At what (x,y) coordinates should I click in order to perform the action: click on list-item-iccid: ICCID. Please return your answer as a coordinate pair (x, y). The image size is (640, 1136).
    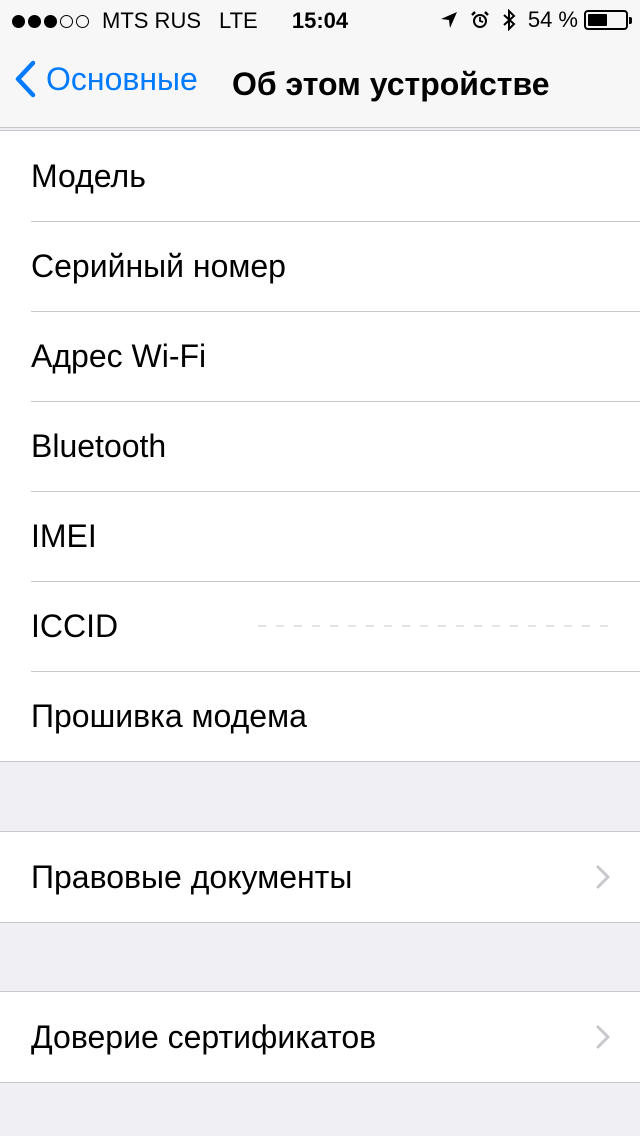
    Looking at the image, I should click on (320, 626).